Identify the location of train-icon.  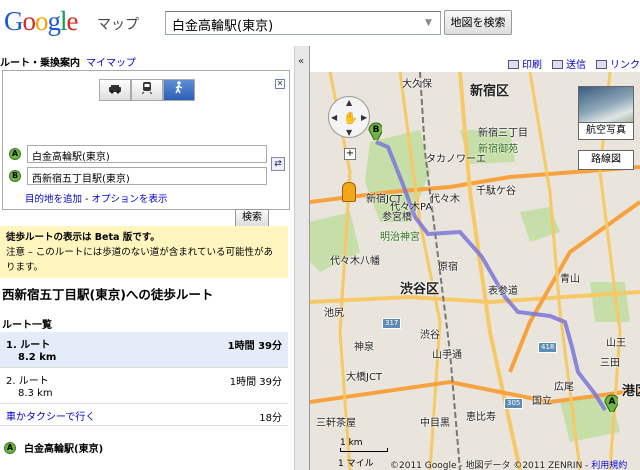
(147, 88).